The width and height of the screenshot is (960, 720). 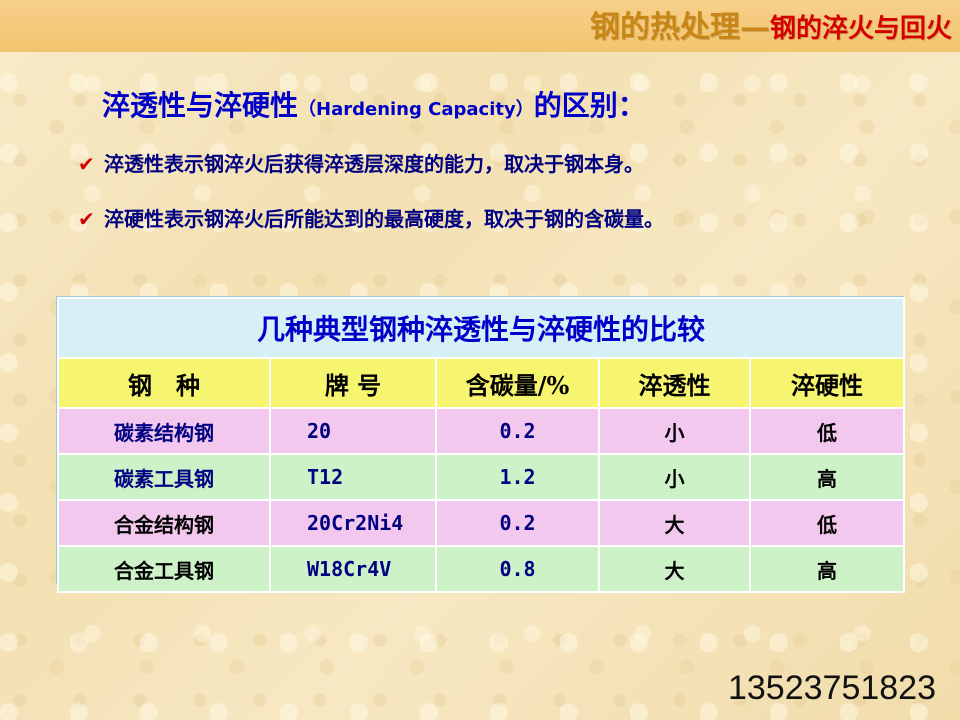 I want to click on table-caption-row: 几种典型钢种淬透性与淬硬性的比较, so click(x=481, y=328).